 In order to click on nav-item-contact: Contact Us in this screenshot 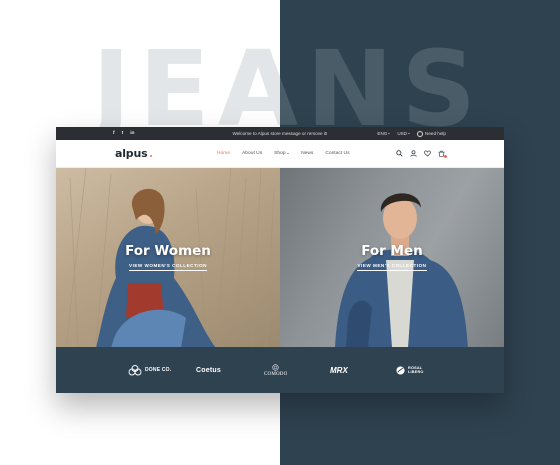, I will do `click(337, 153)`.